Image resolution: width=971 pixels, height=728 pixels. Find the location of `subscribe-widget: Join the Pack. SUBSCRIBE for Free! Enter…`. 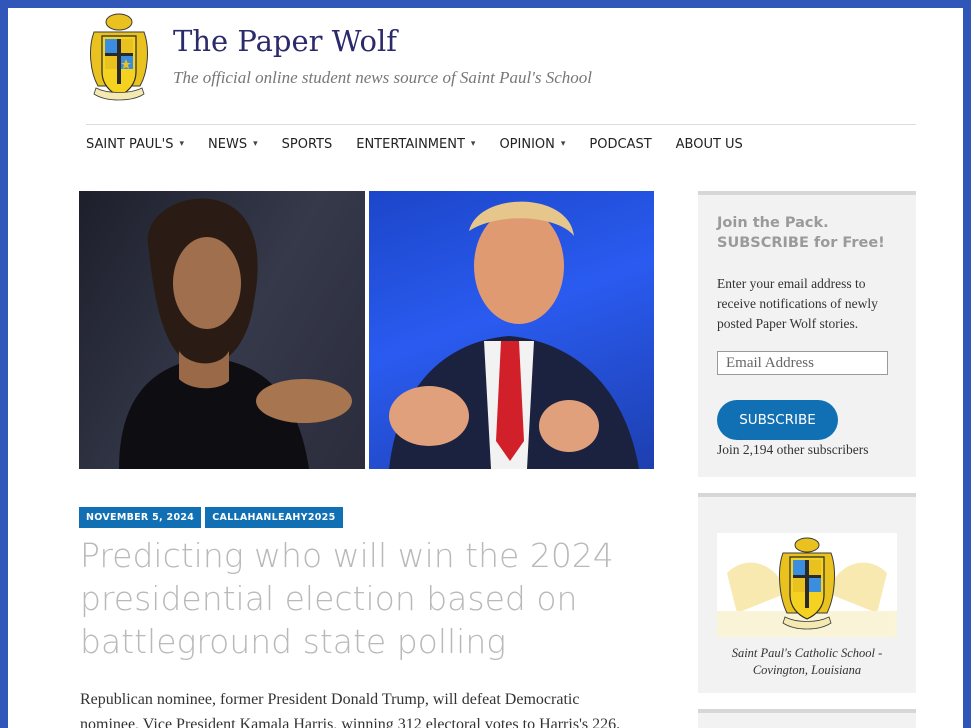

subscribe-widget: Join the Pack. SUBSCRIBE for Free! Enter… is located at coordinates (807, 334).